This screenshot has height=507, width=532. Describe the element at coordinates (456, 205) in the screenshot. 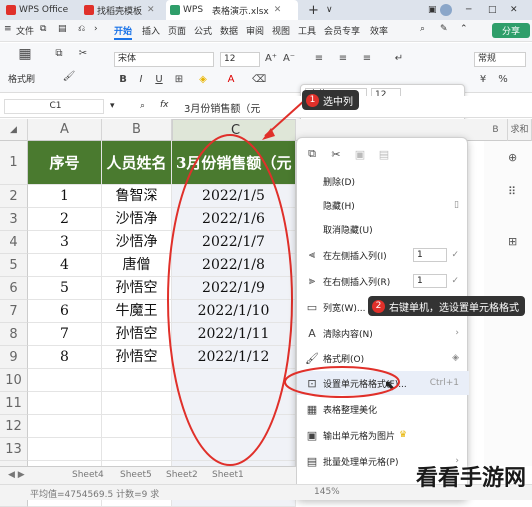

I see `hide-icon: ▯` at that location.